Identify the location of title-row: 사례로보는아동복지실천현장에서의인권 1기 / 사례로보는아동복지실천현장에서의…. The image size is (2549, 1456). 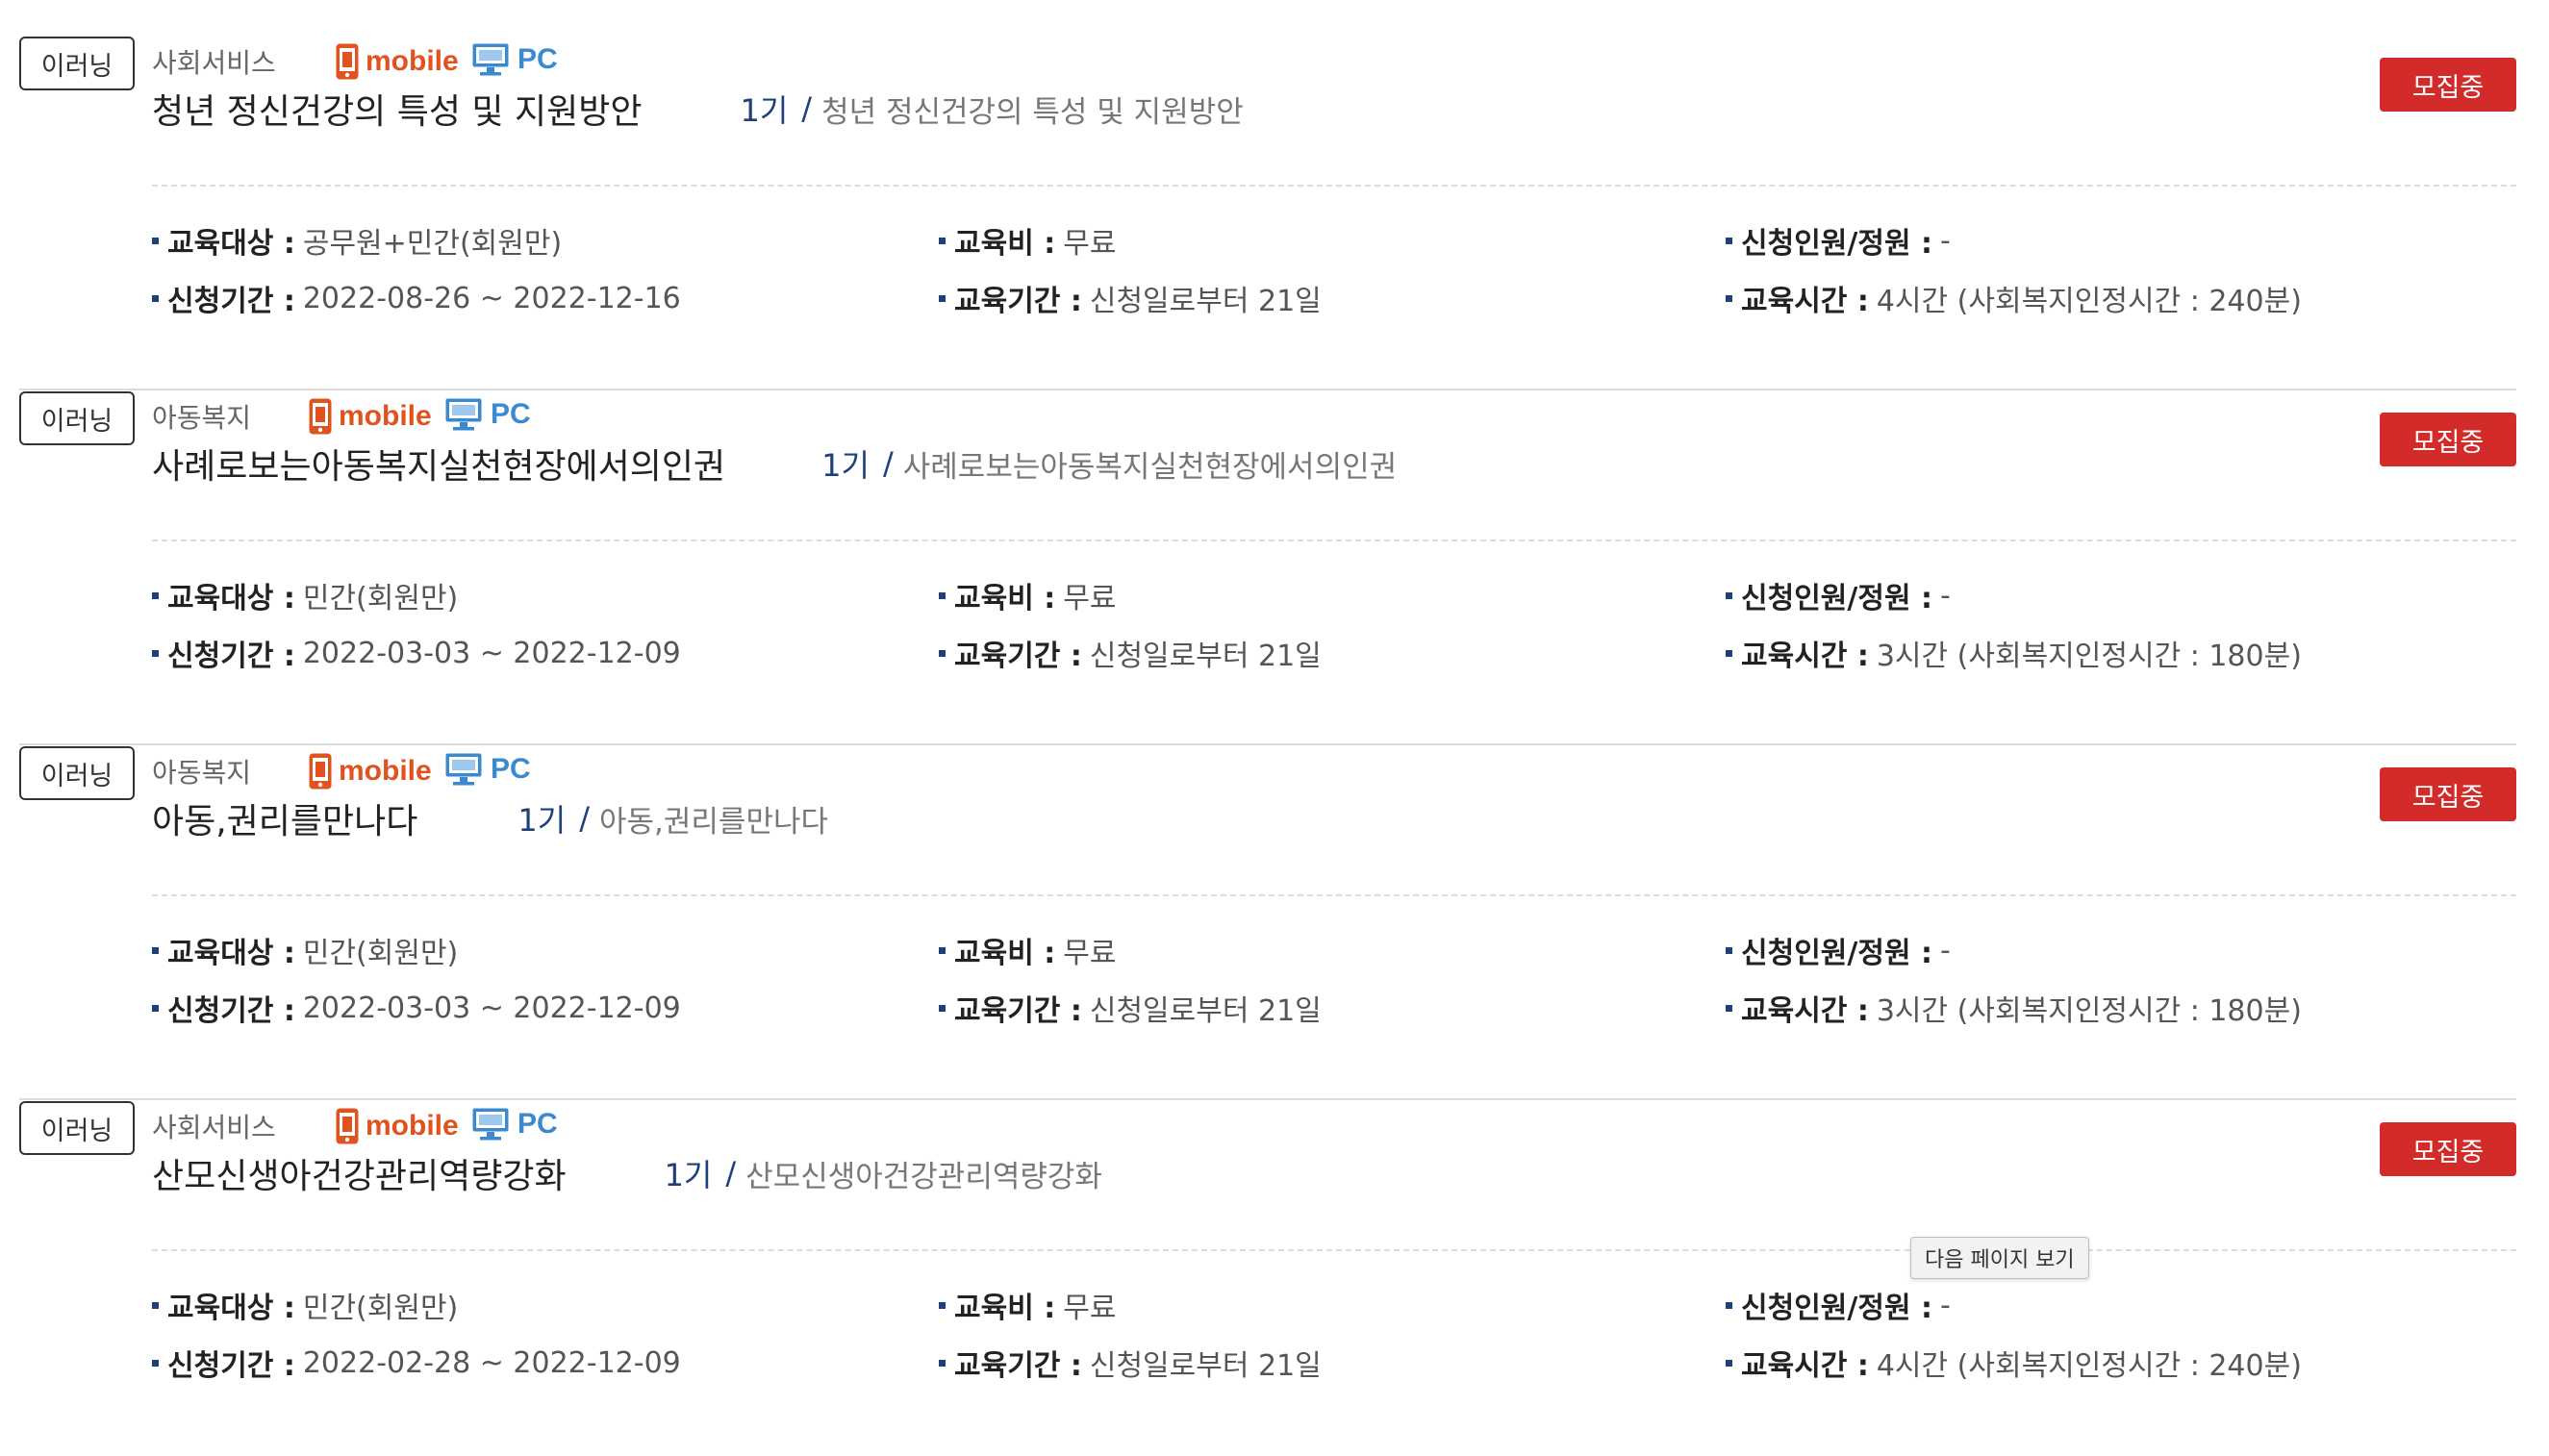
(774, 464).